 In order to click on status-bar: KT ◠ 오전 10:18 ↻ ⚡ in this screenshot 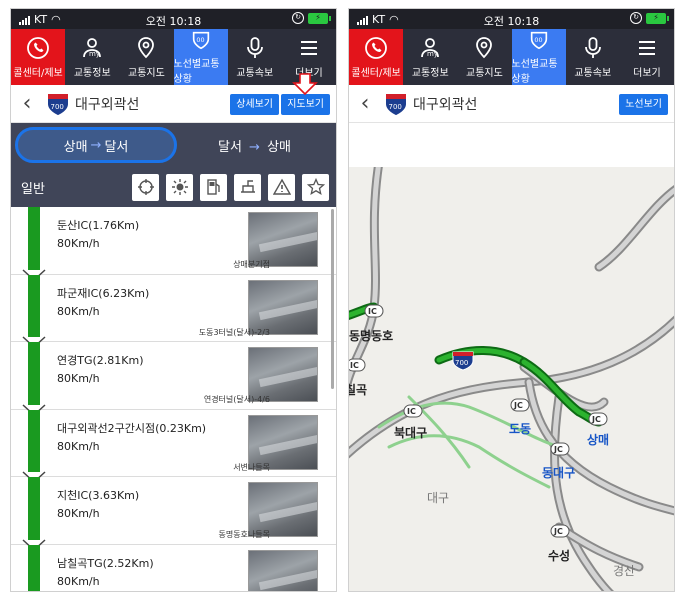, I will do `click(173, 19)`.